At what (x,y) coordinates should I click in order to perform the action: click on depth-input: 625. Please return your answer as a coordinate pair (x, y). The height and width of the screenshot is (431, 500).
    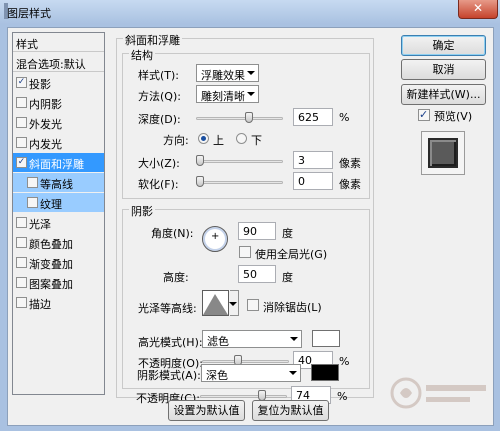
    Looking at the image, I should click on (313, 117).